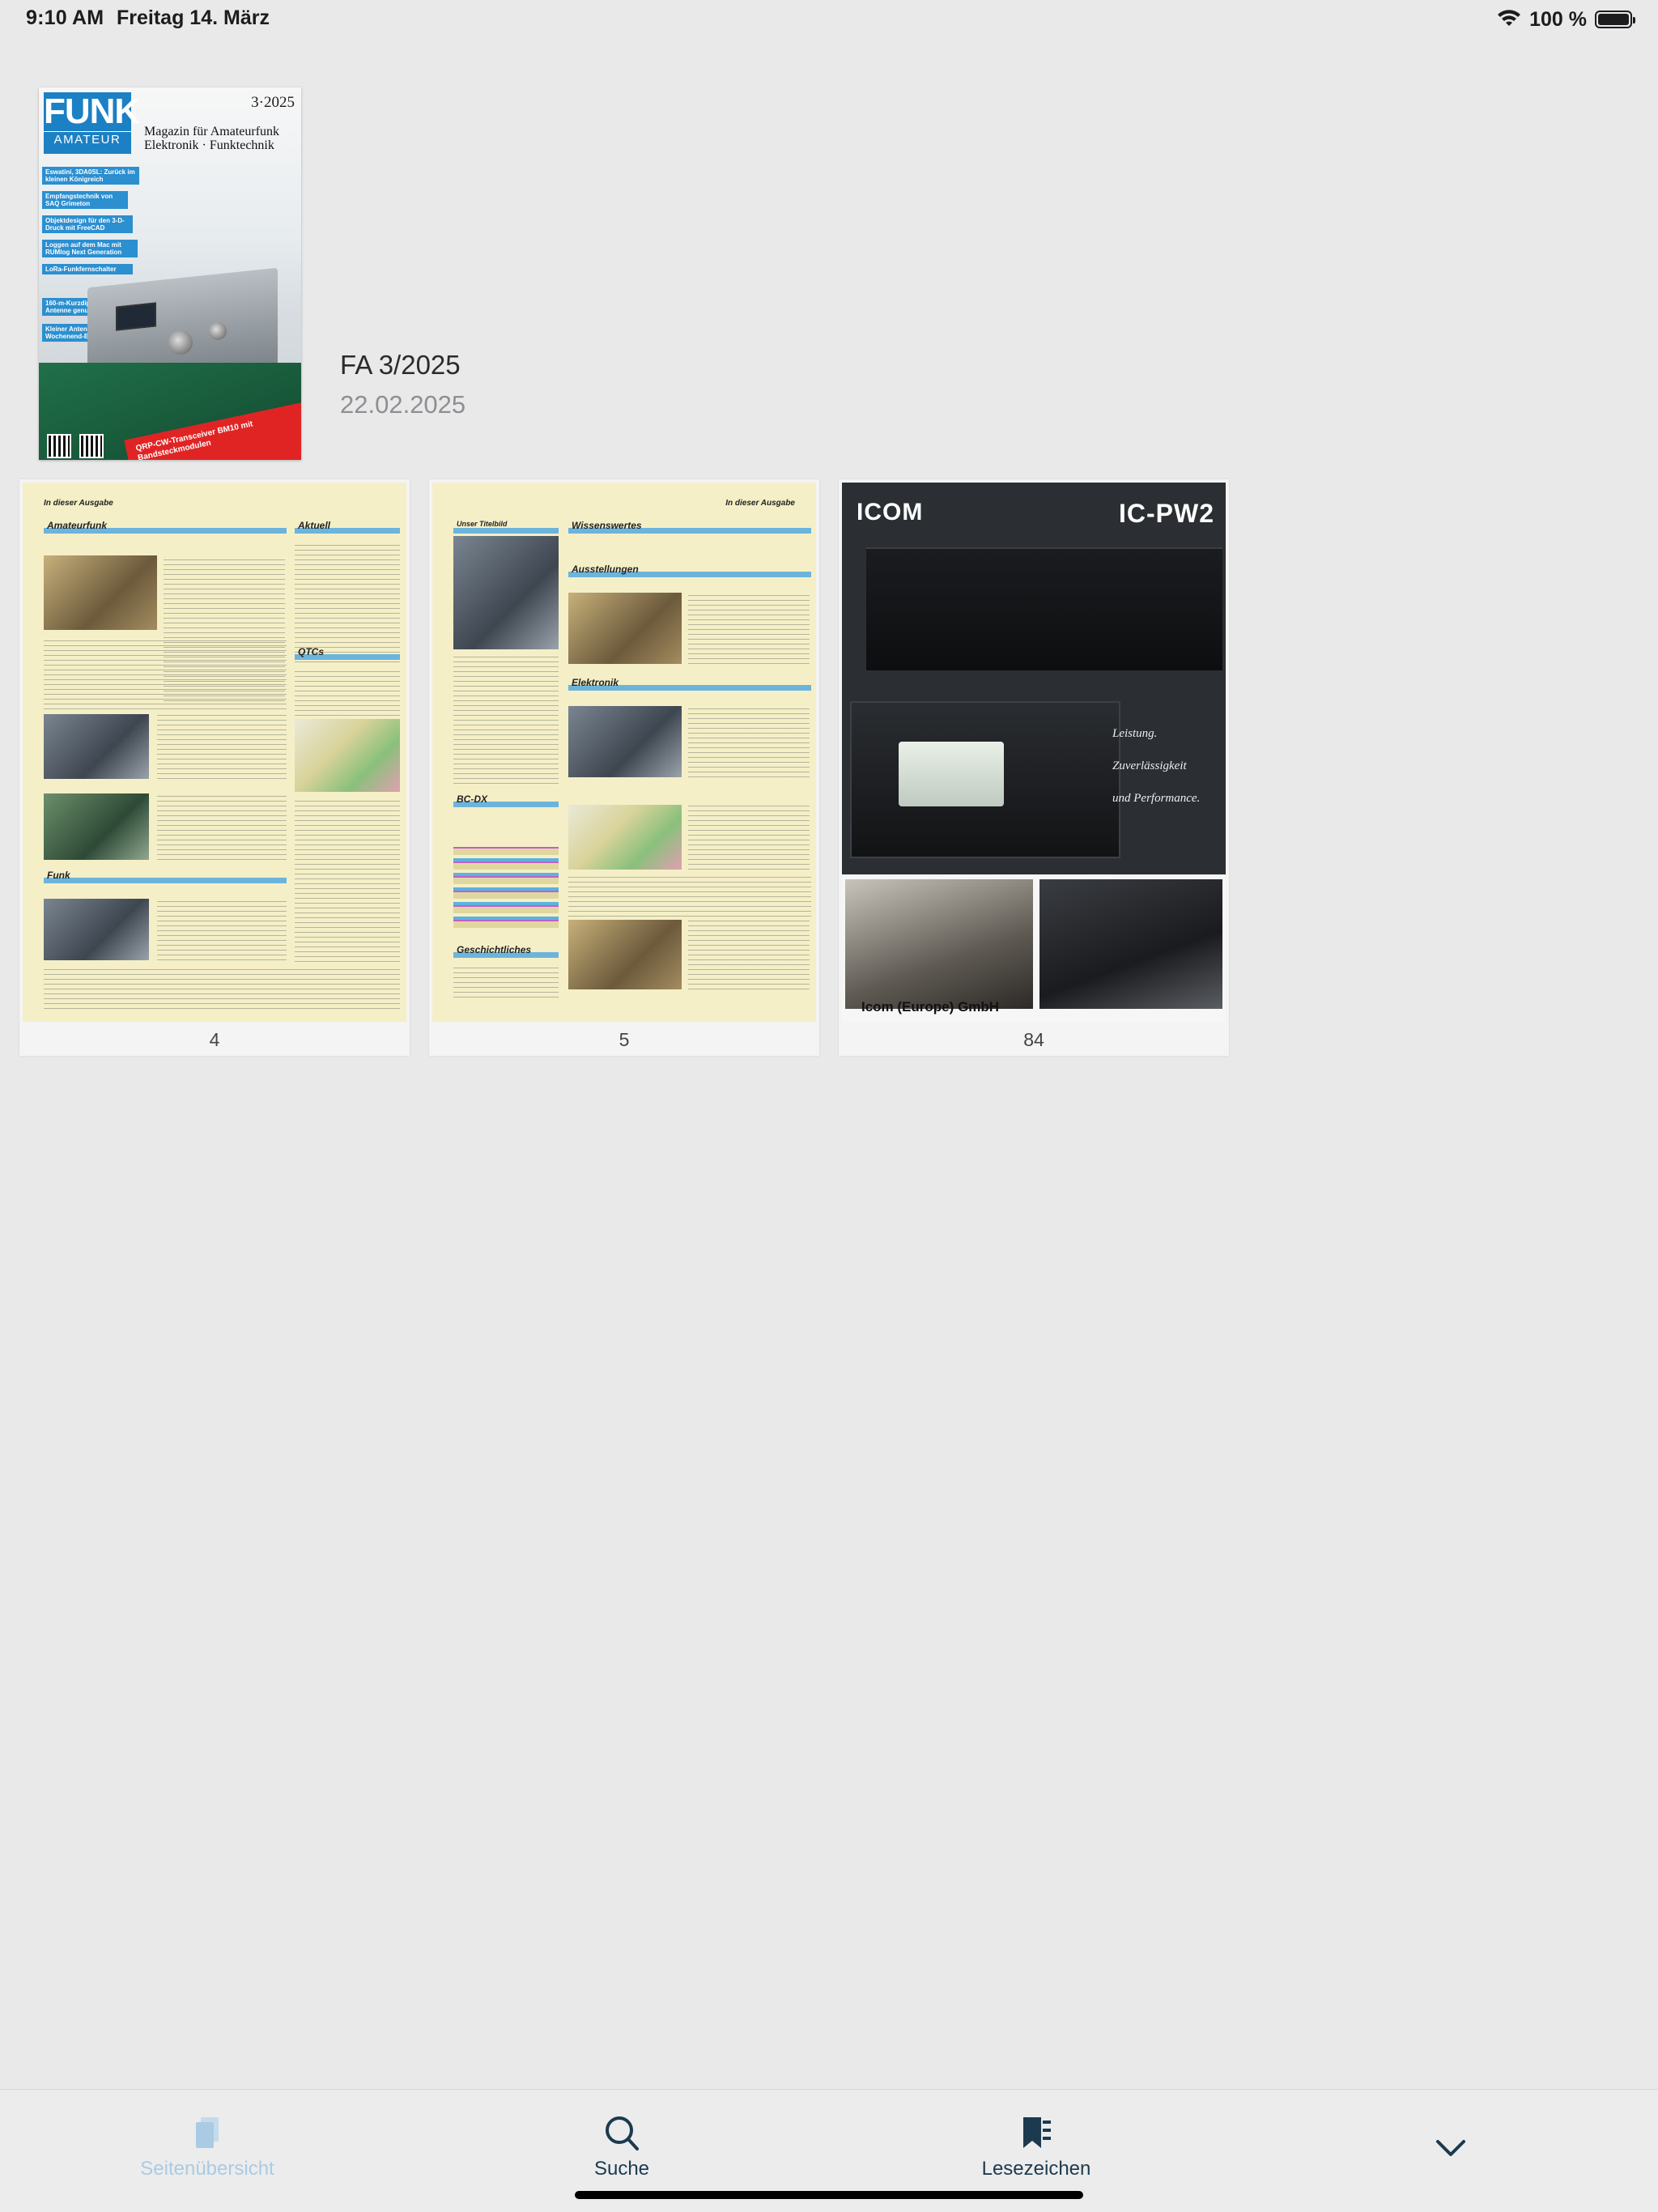 This screenshot has width=1658, height=2212. What do you see at coordinates (890, 512) in the screenshot?
I see `ad-brand-logo: ICOM` at bounding box center [890, 512].